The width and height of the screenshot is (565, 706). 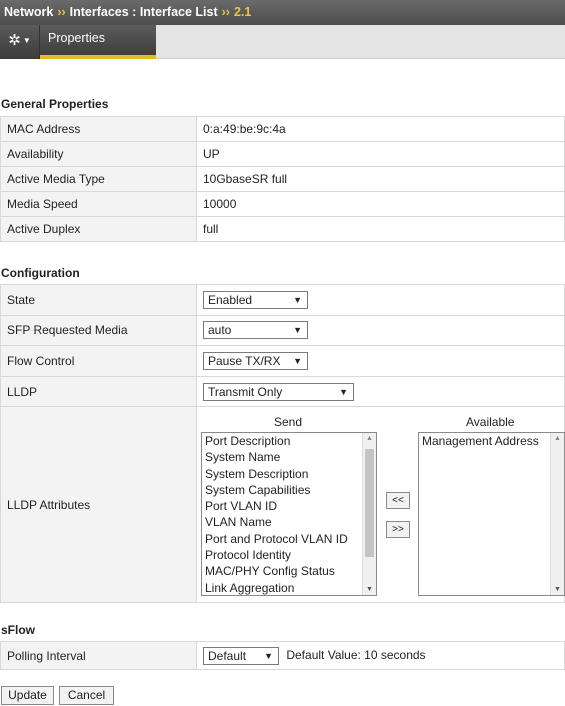 I want to click on update-button: Update, so click(x=27, y=695).